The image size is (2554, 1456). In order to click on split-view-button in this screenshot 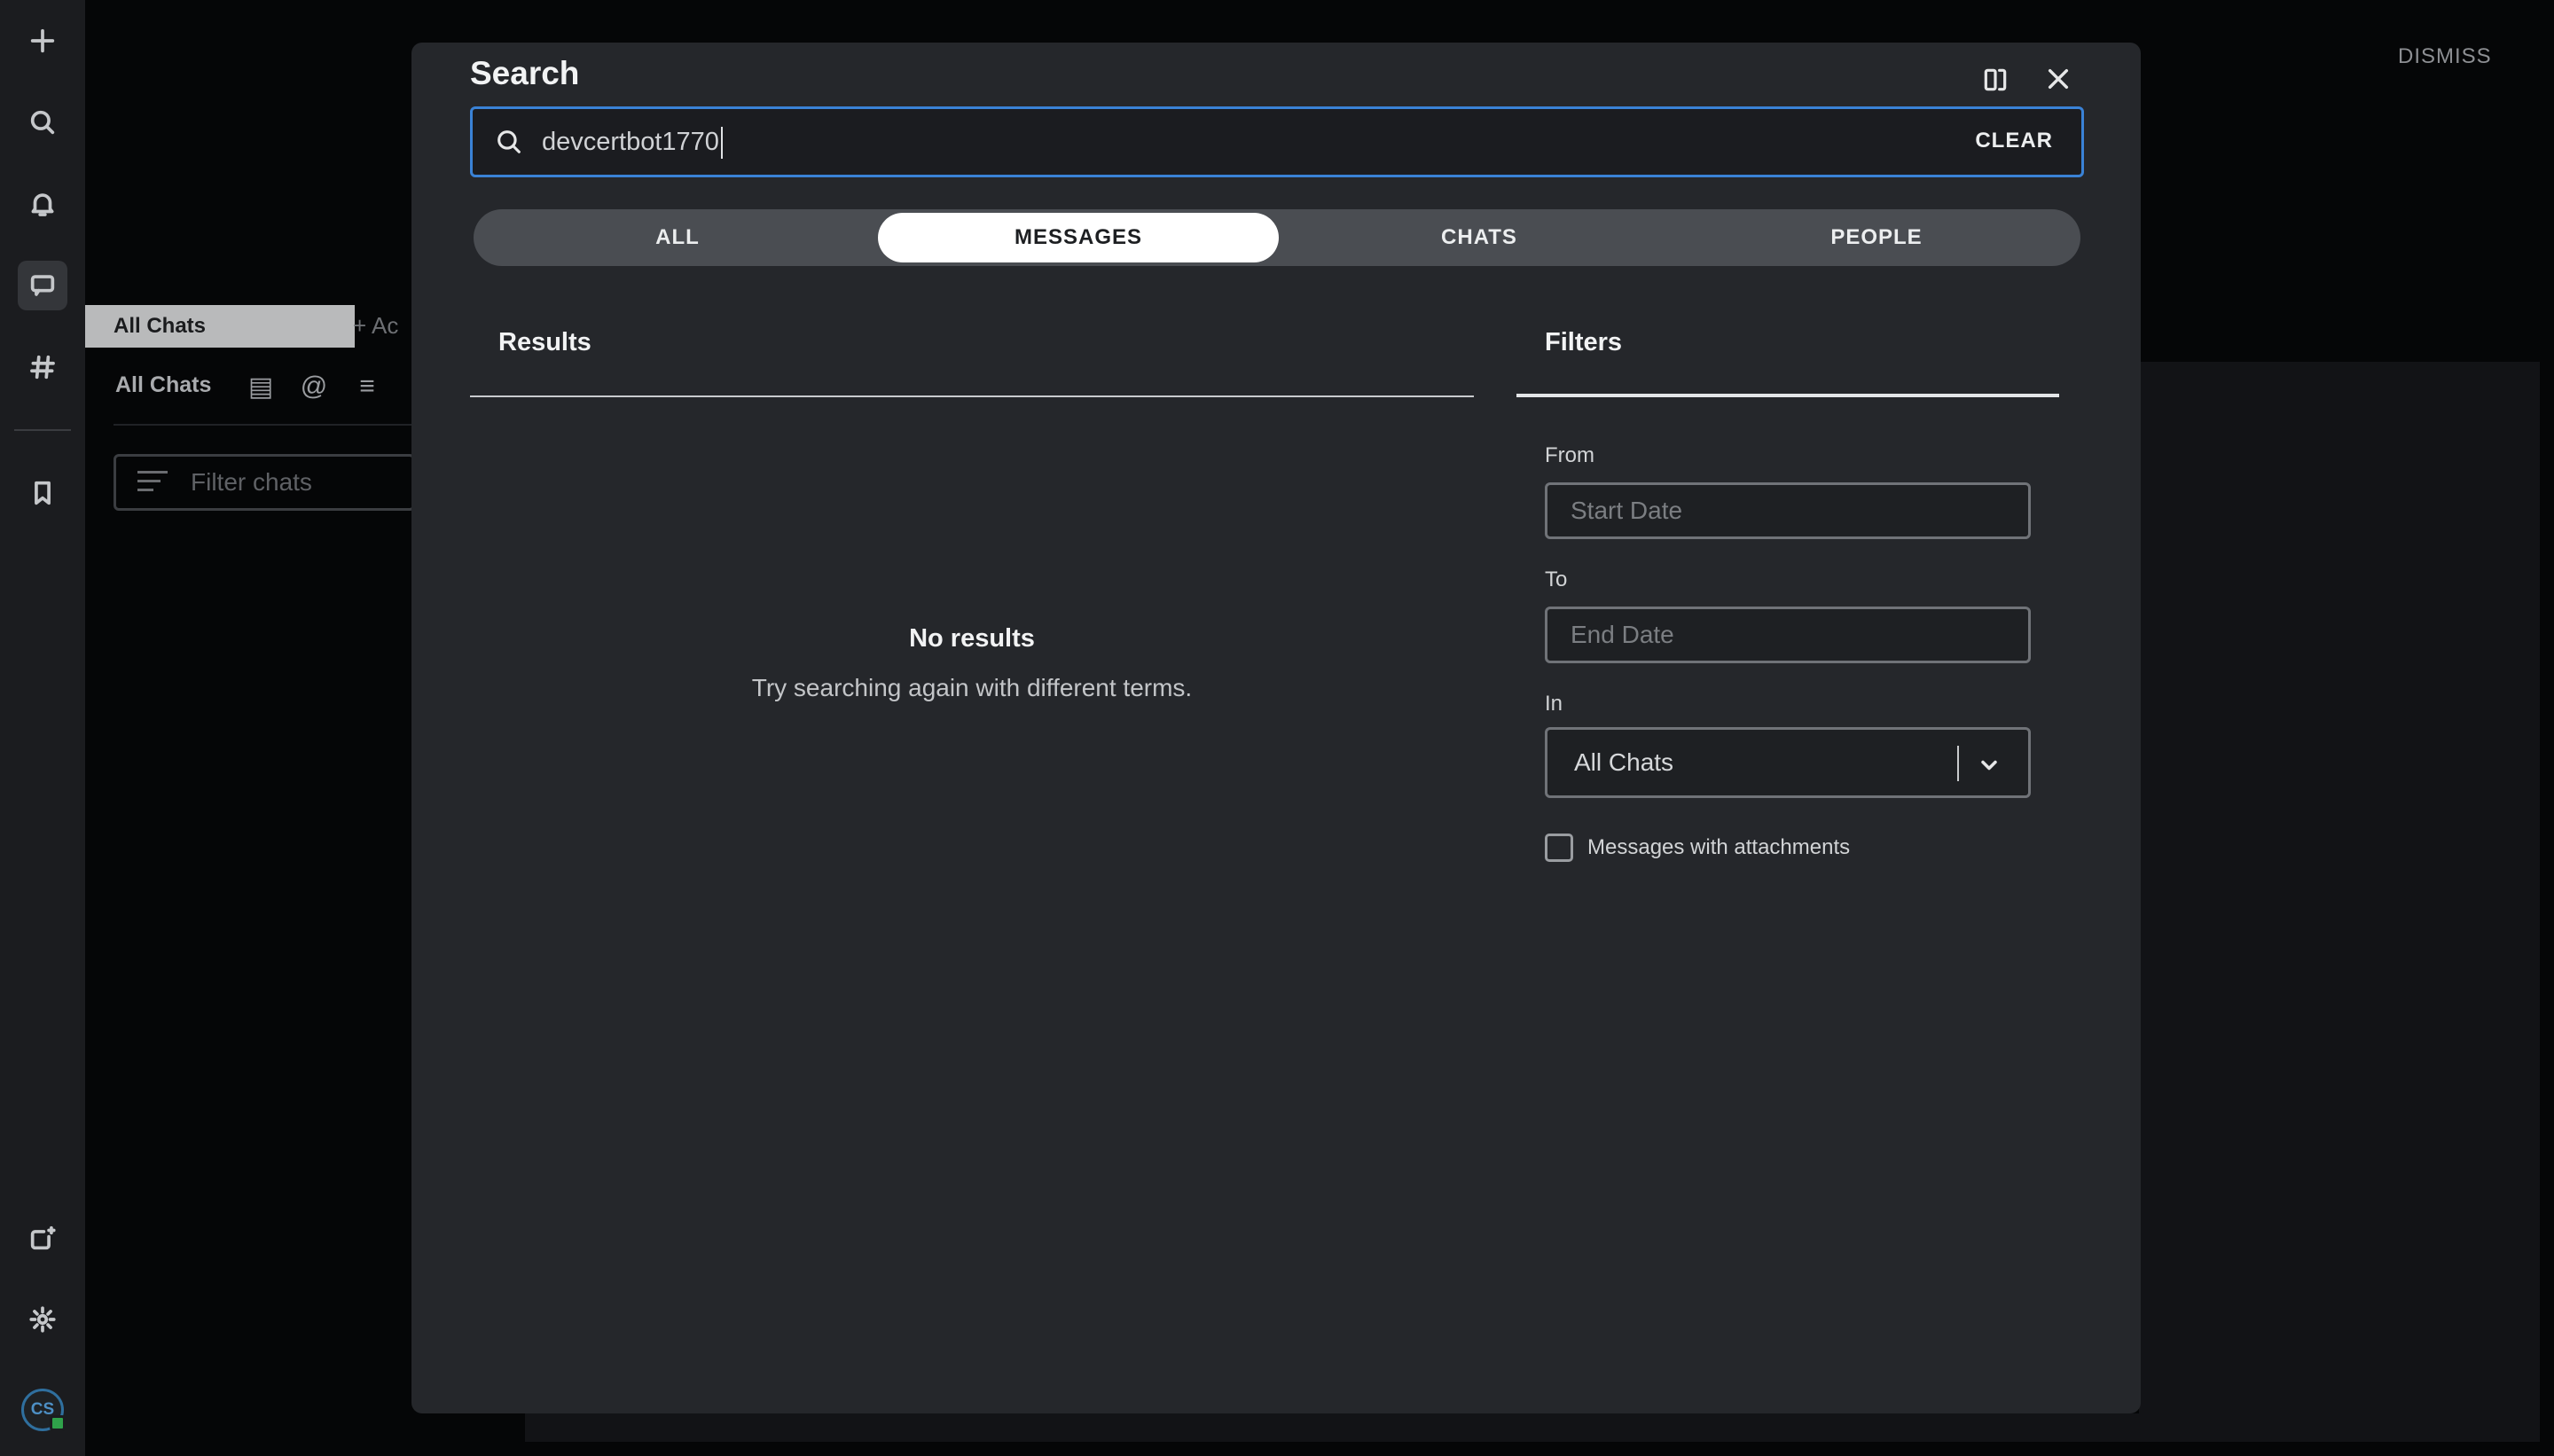, I will do `click(1995, 79)`.